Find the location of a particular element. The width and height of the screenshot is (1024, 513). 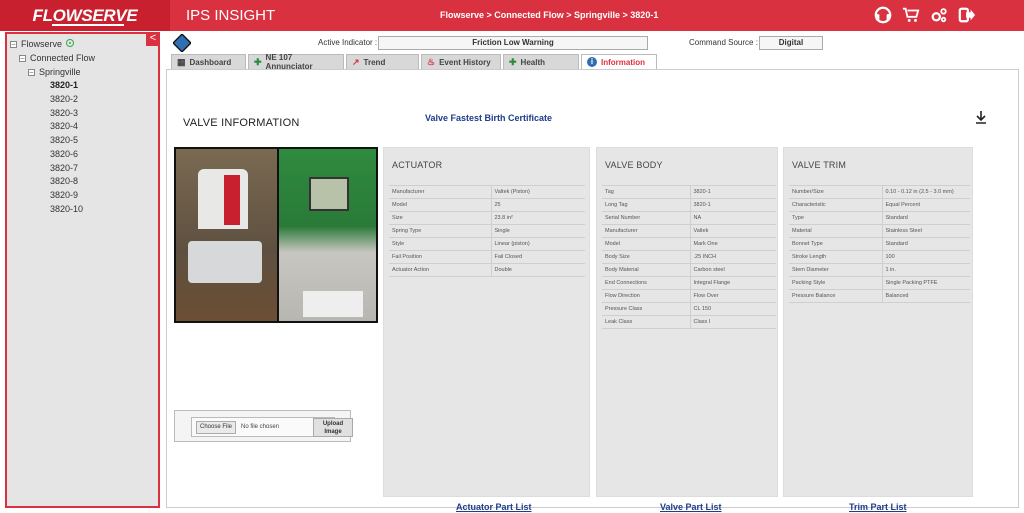

spec-row: Serial Number NA is located at coordinates (689, 218).